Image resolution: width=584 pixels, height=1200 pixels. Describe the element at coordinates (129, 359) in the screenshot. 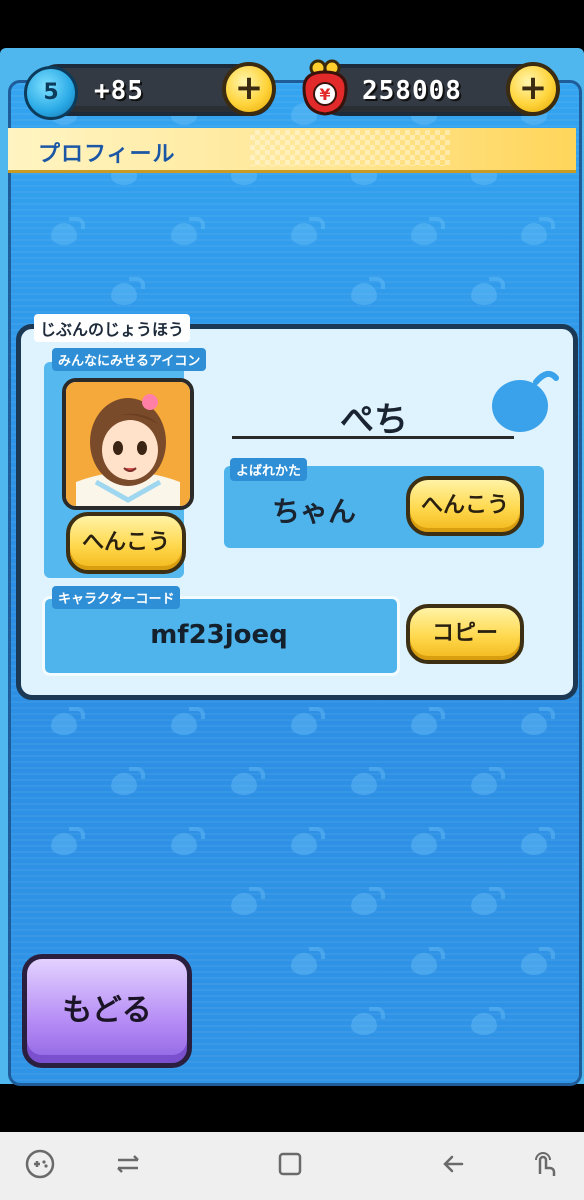

I see `public-icon-label: みんなにみせるアイコン` at that location.